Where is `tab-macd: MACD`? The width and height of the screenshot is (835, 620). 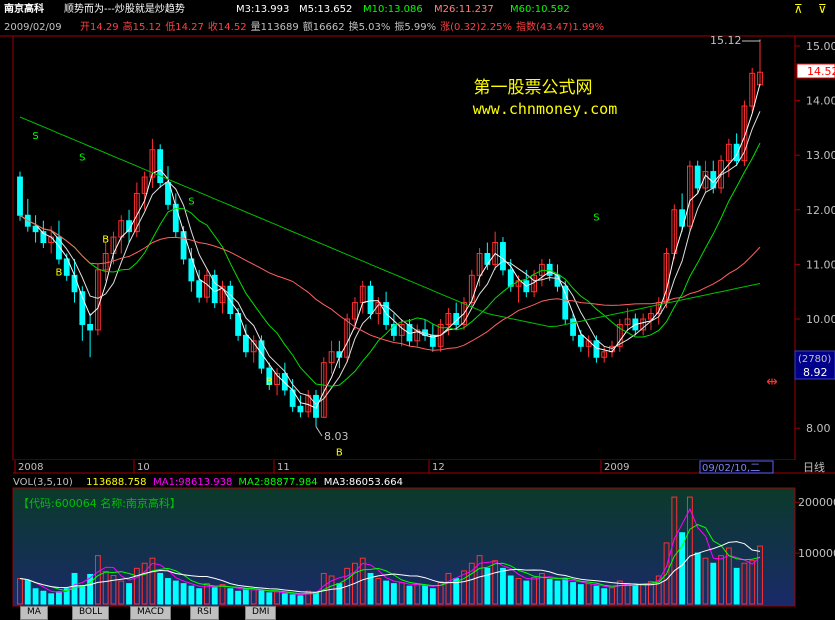
tab-macd: MACD is located at coordinates (150, 613).